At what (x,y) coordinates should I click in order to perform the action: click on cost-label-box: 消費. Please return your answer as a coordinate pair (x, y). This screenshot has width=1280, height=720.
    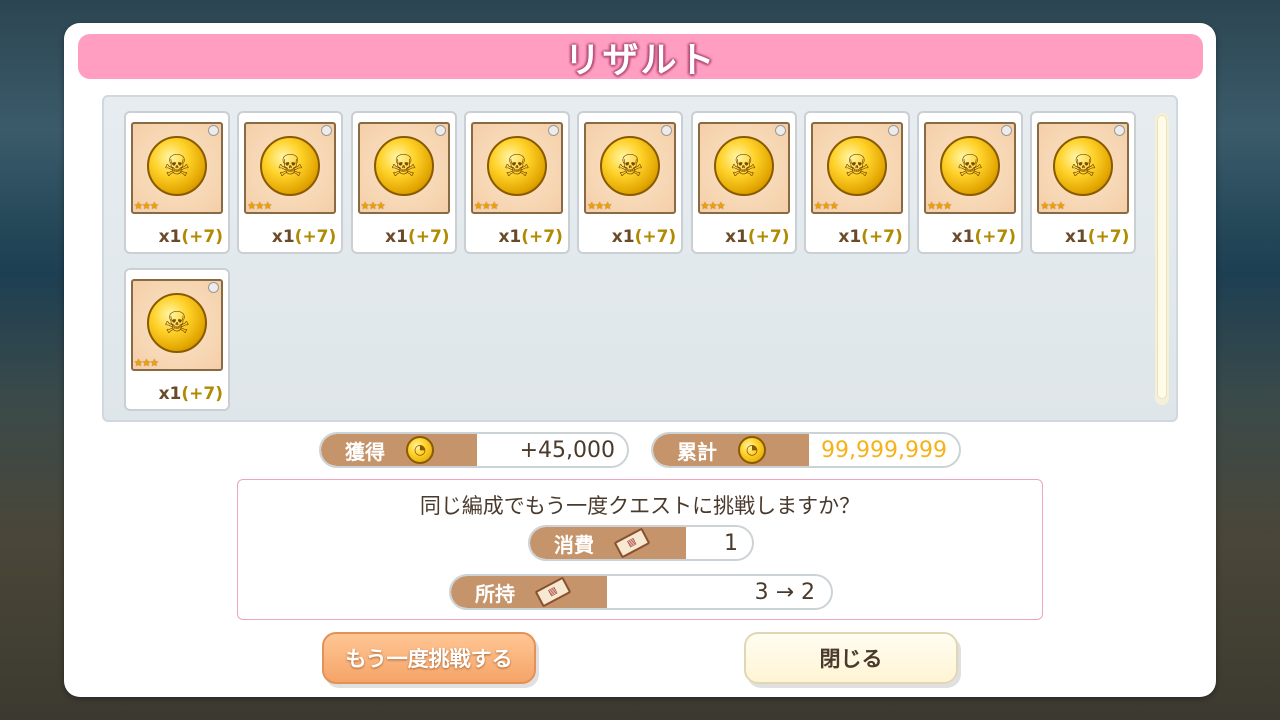
    Looking at the image, I should click on (608, 543).